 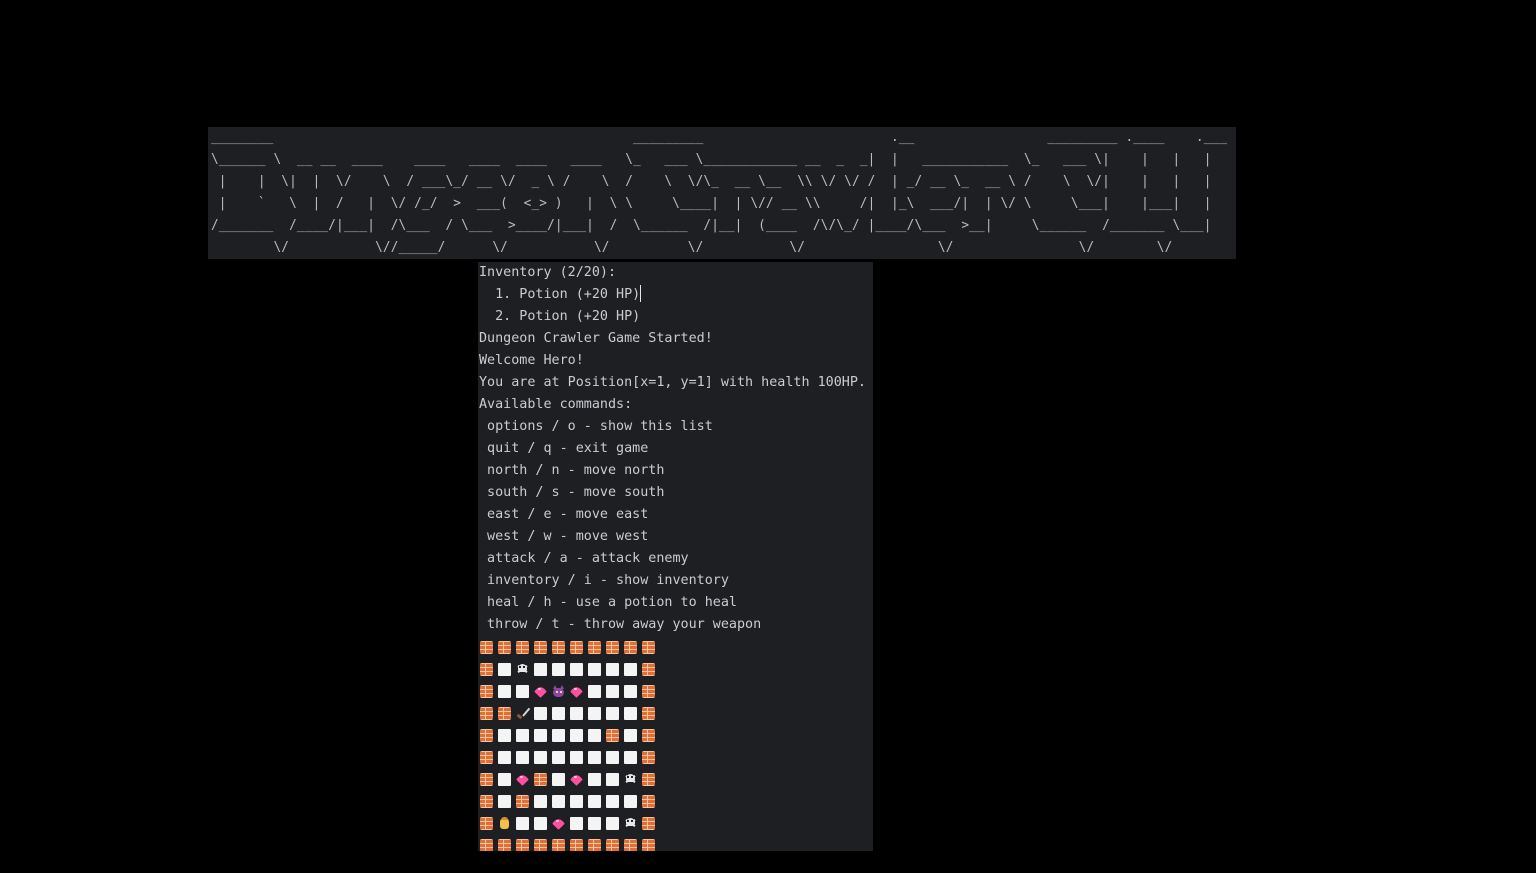 What do you see at coordinates (608, 602) in the screenshot?
I see `command-heal: heal / h - use a potion to heal` at bounding box center [608, 602].